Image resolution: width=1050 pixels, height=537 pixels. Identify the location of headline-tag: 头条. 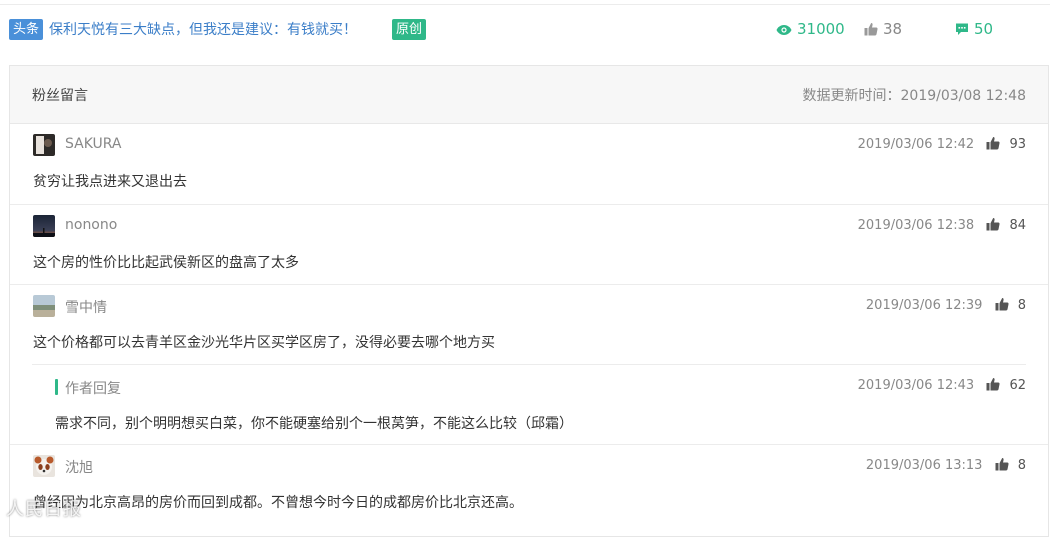
(26, 29).